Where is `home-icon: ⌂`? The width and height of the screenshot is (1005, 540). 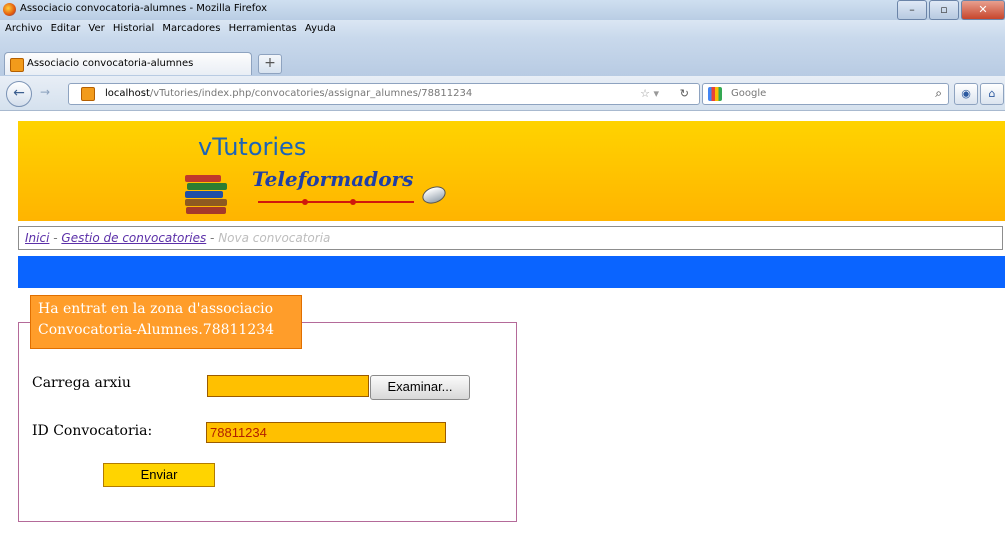 home-icon: ⌂ is located at coordinates (992, 94).